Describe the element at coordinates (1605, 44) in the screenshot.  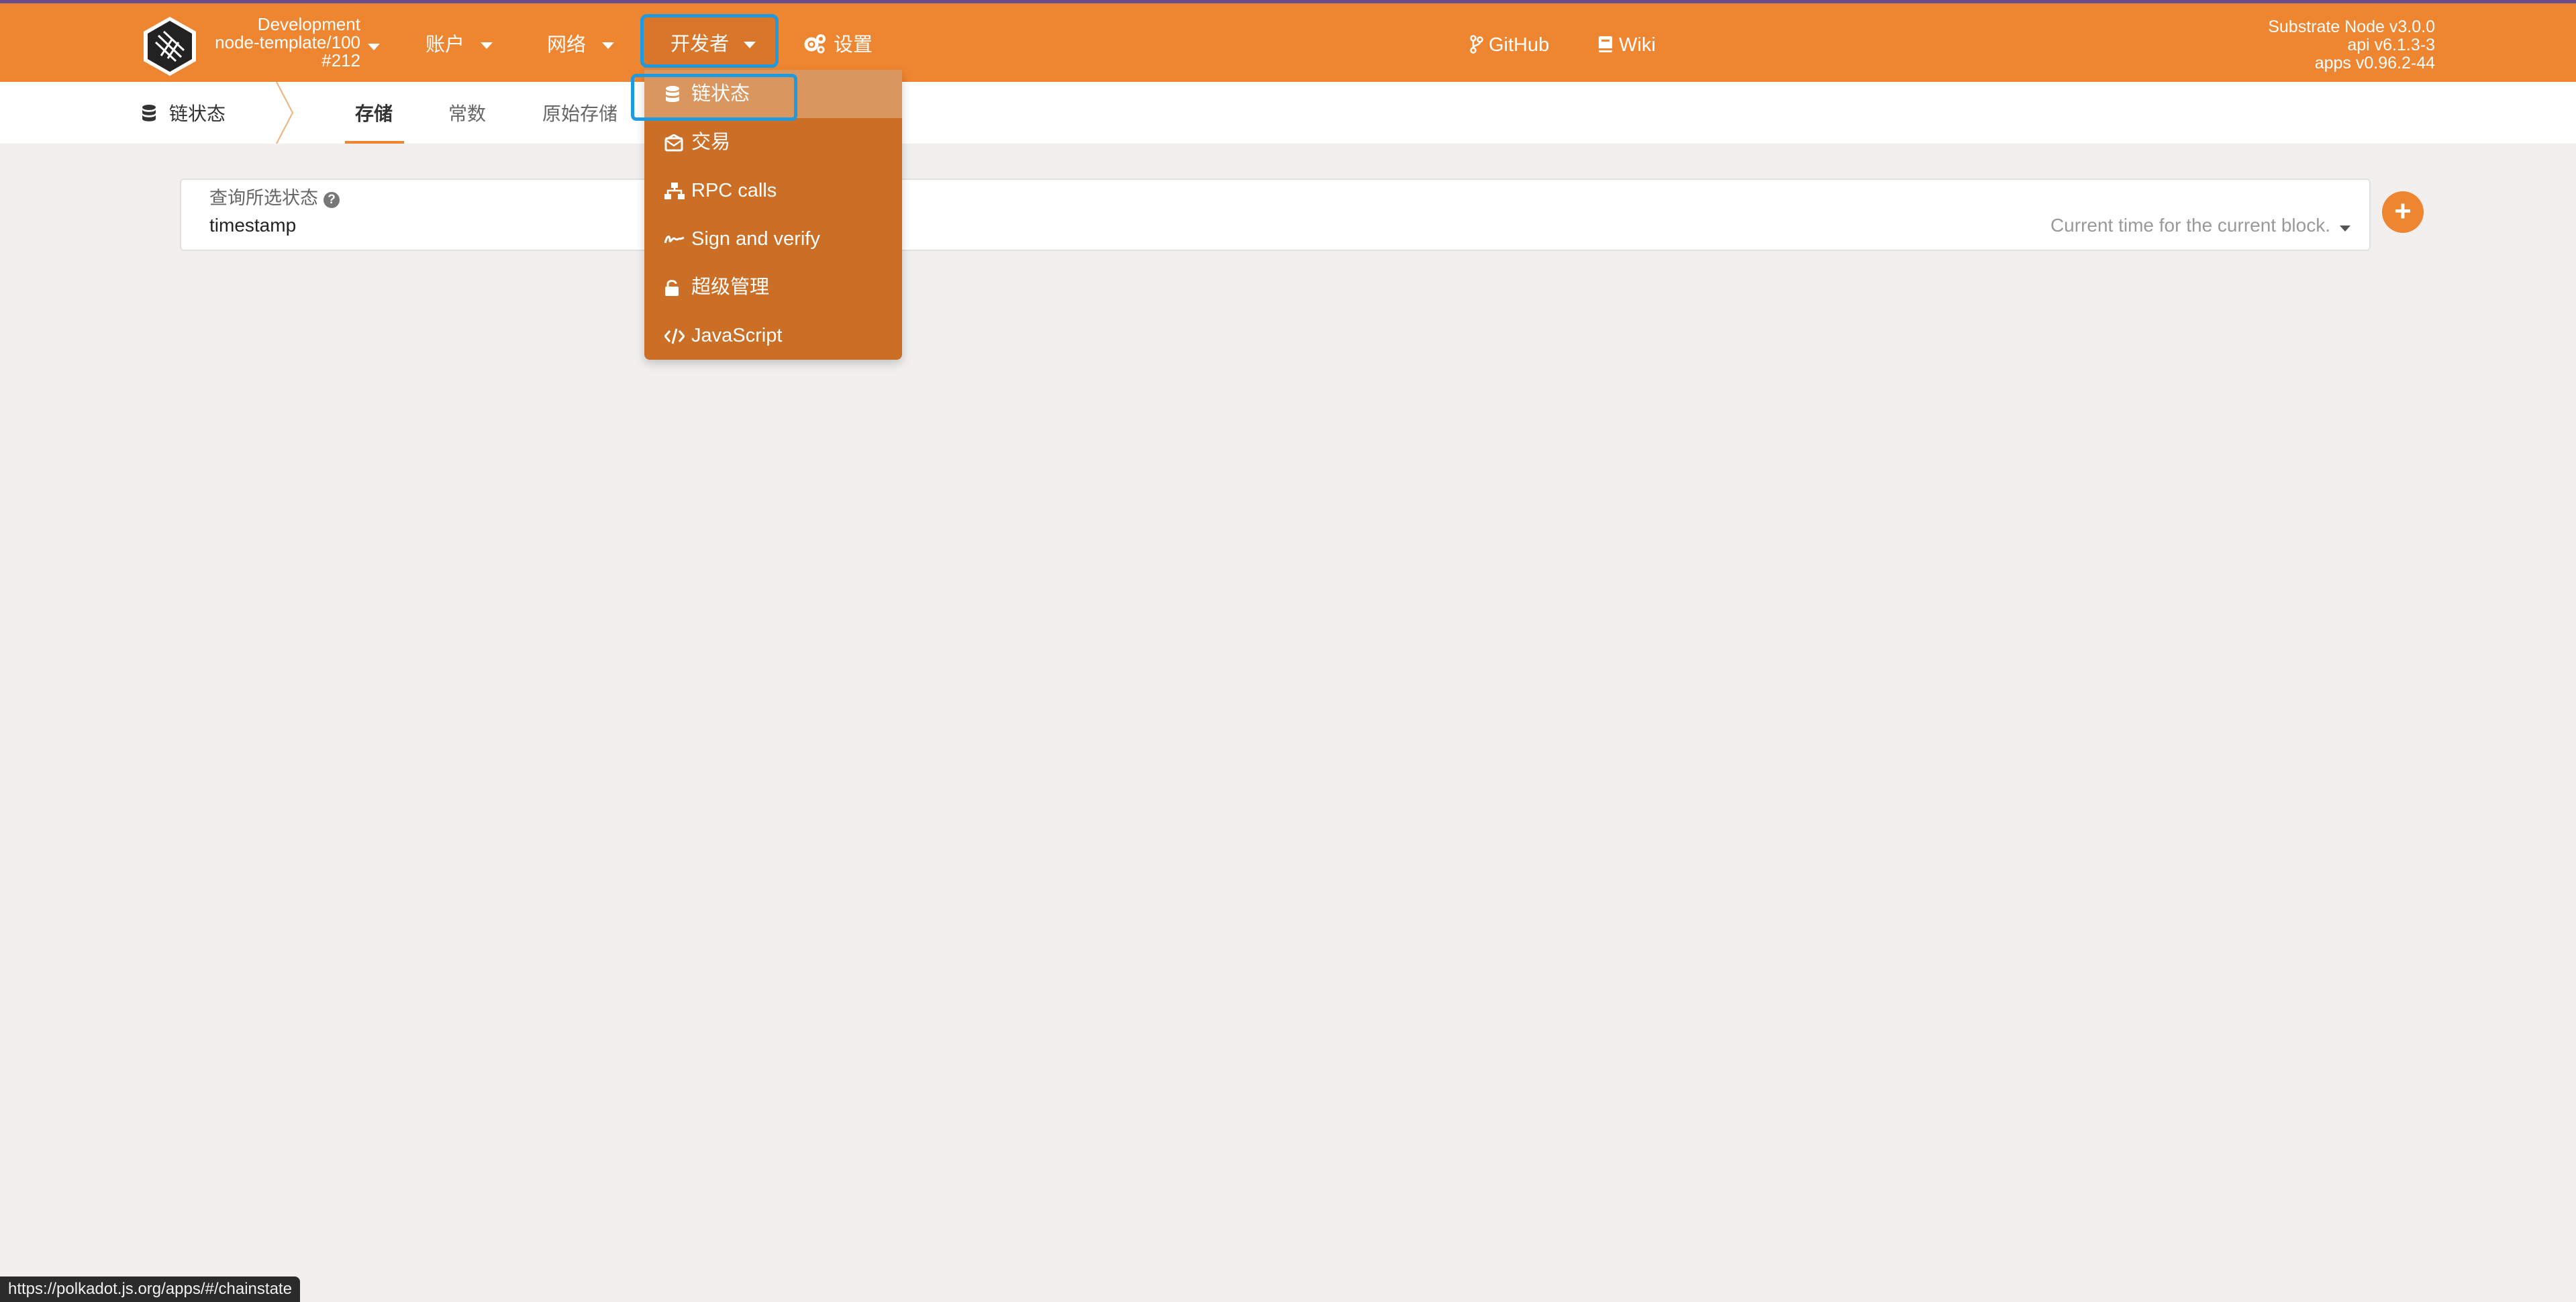
I see `book-icon` at that location.